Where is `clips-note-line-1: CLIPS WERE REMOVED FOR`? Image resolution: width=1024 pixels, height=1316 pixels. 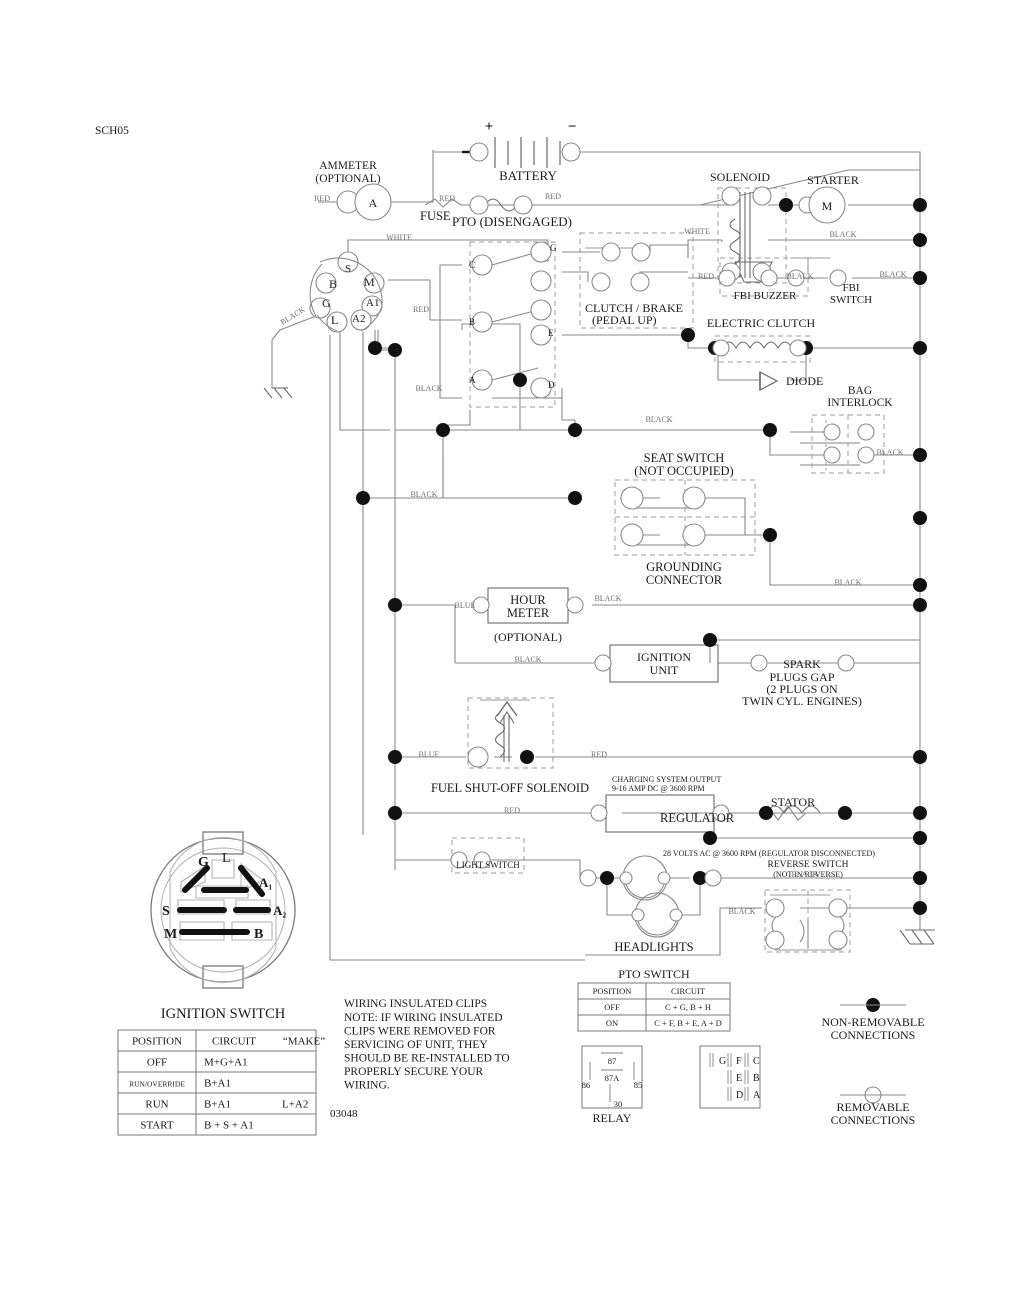
clips-note-line-1: CLIPS WERE REMOVED FOR is located at coordinates (420, 1032).